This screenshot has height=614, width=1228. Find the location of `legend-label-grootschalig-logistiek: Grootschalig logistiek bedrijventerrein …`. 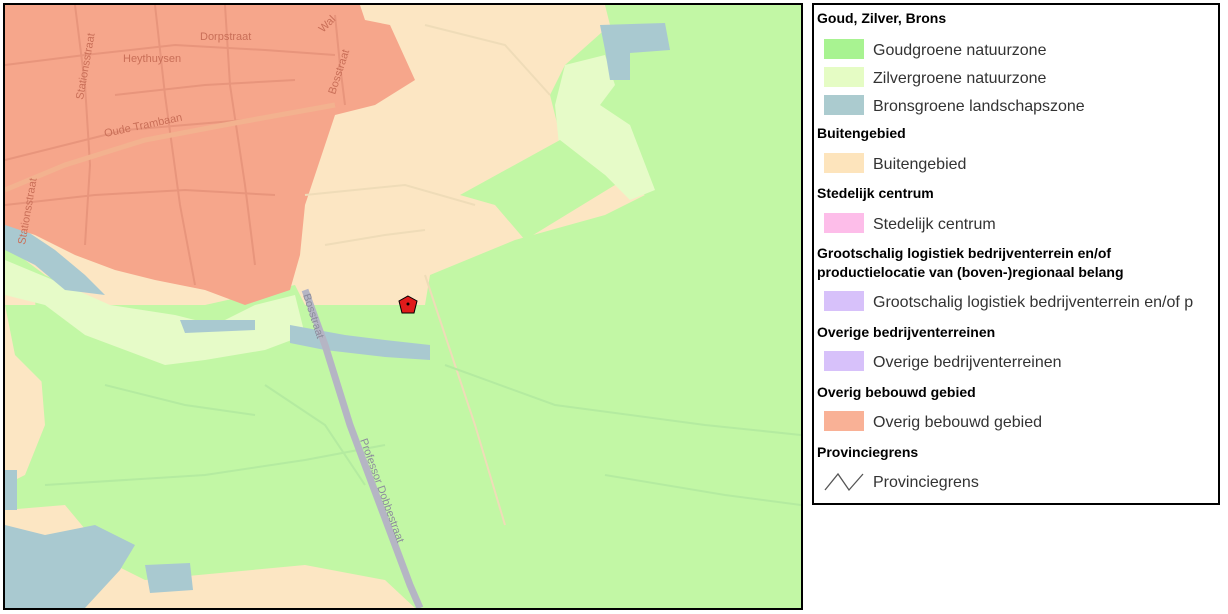

legend-label-grootschalig-logistiek: Grootschalig logistiek bedrijventerrein … is located at coordinates (1033, 302).